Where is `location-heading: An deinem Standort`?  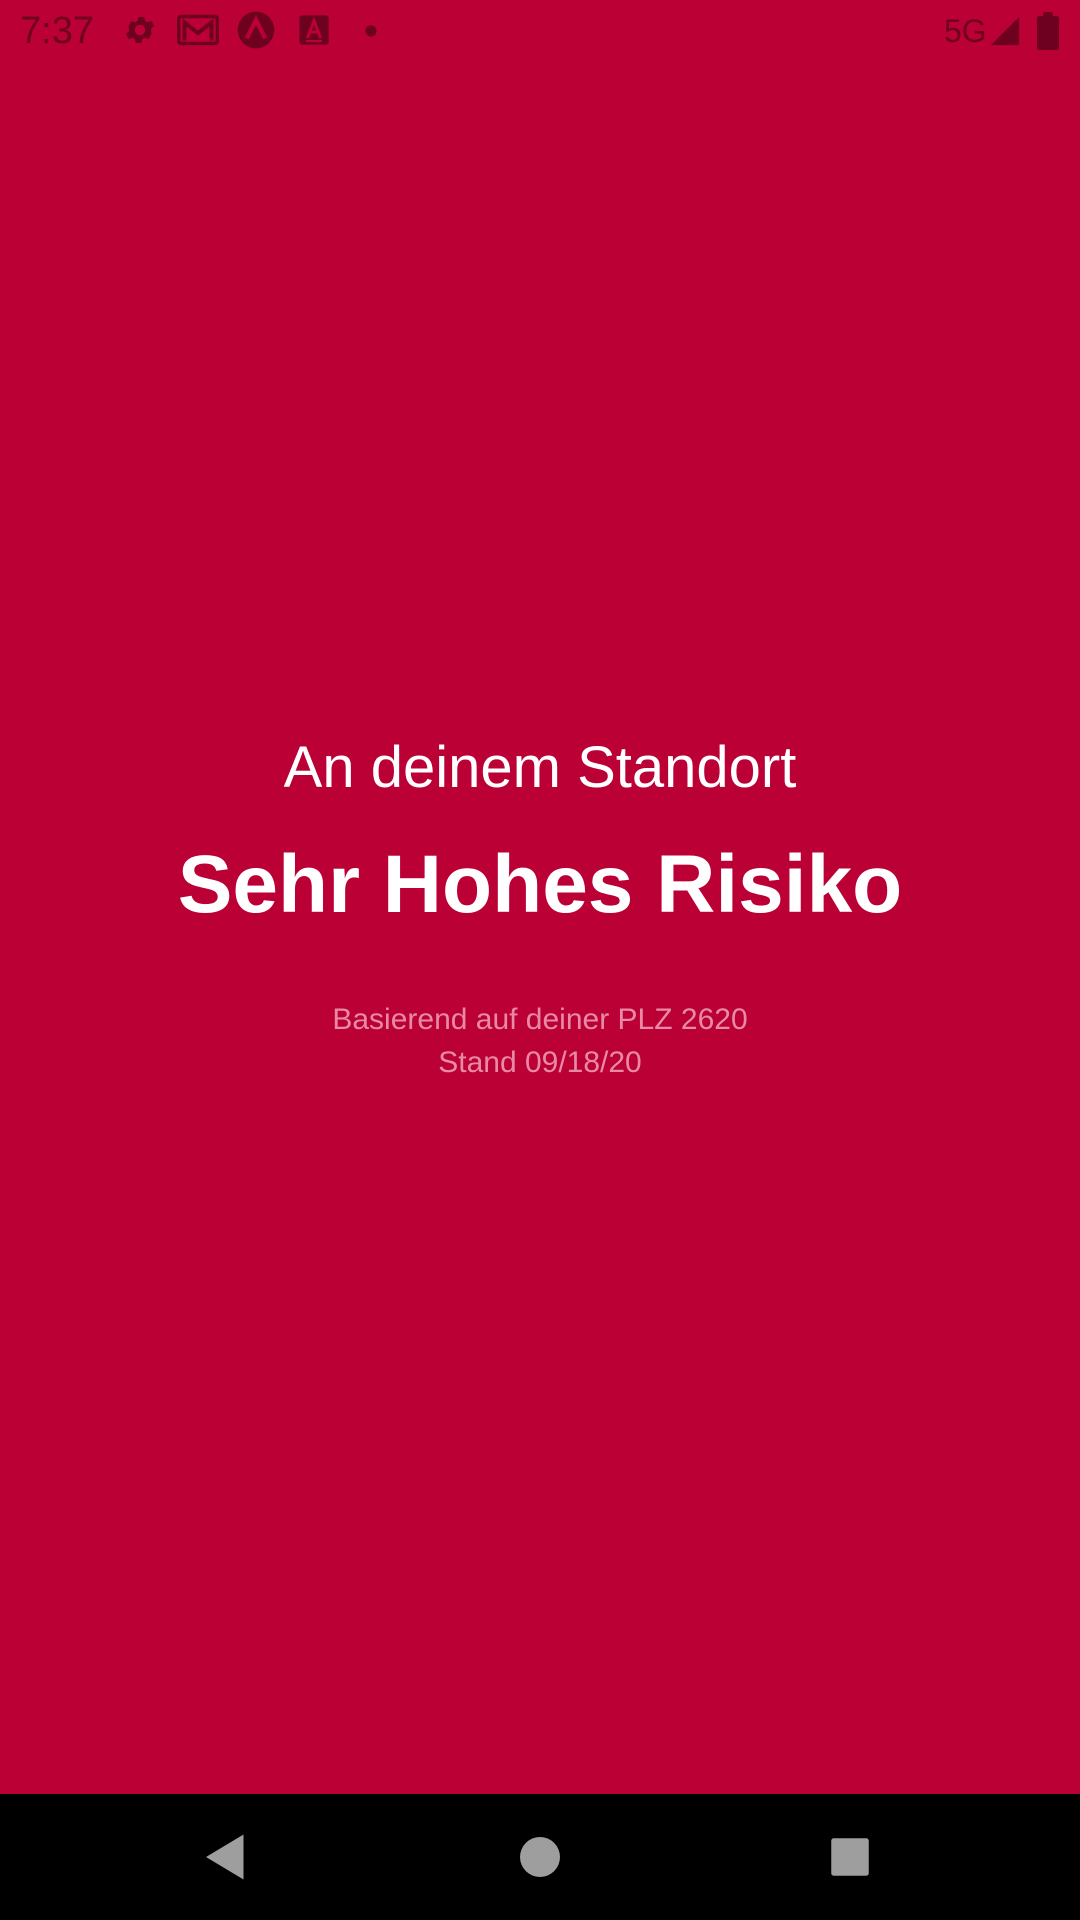
location-heading: An deinem Standort is located at coordinates (540, 767).